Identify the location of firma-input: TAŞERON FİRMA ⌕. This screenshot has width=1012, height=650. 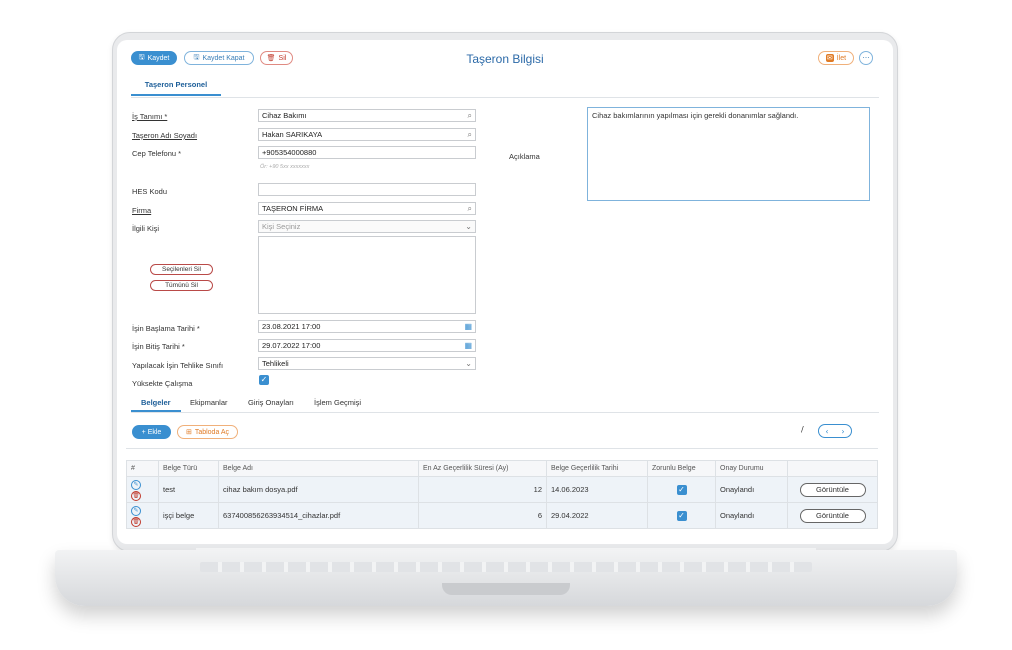
(367, 208).